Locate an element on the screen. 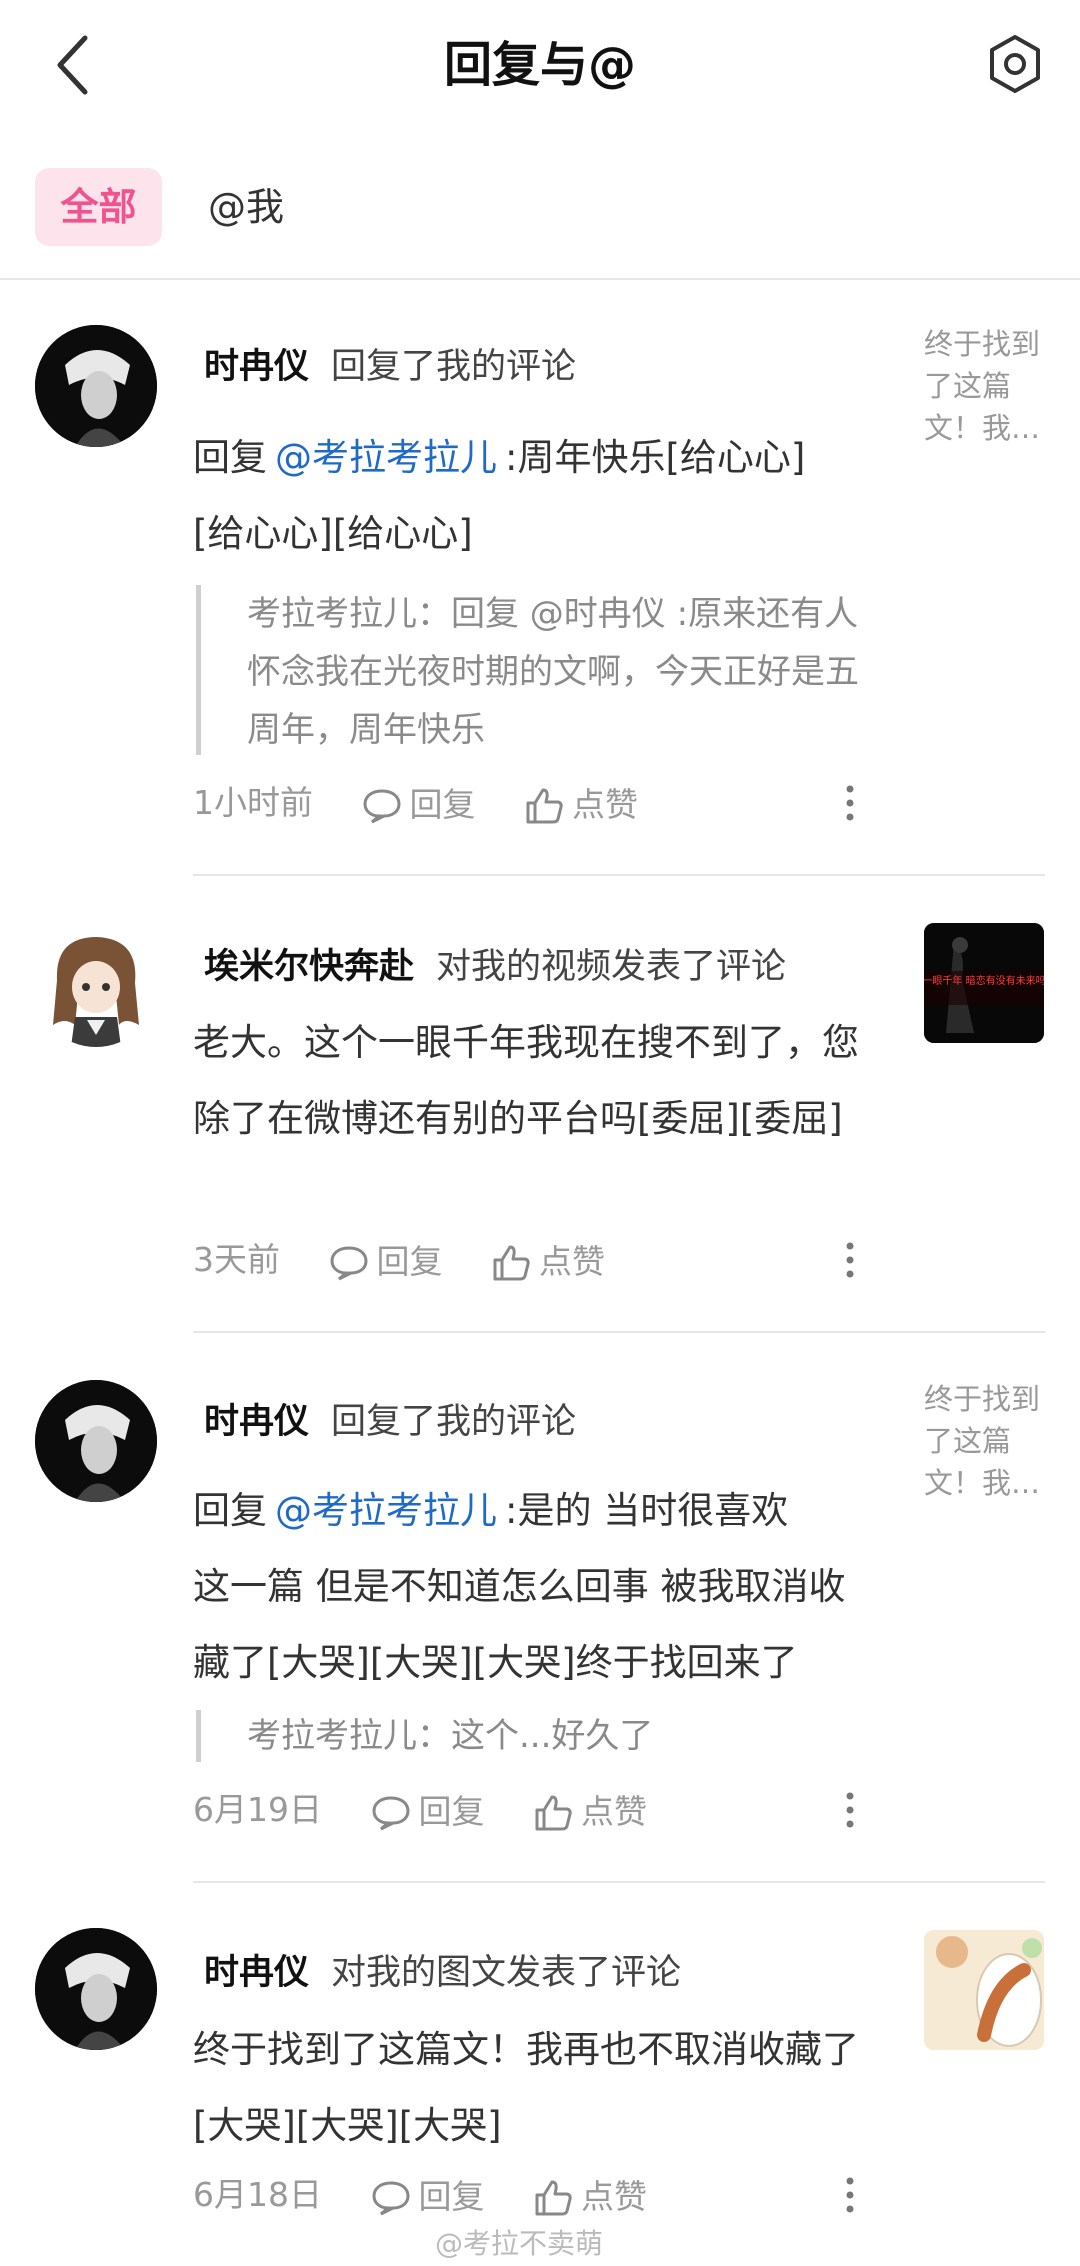 This screenshot has height=2266, width=1080. quoted-comment: 考拉考拉儿：这个...好久了 is located at coordinates (541, 1736).